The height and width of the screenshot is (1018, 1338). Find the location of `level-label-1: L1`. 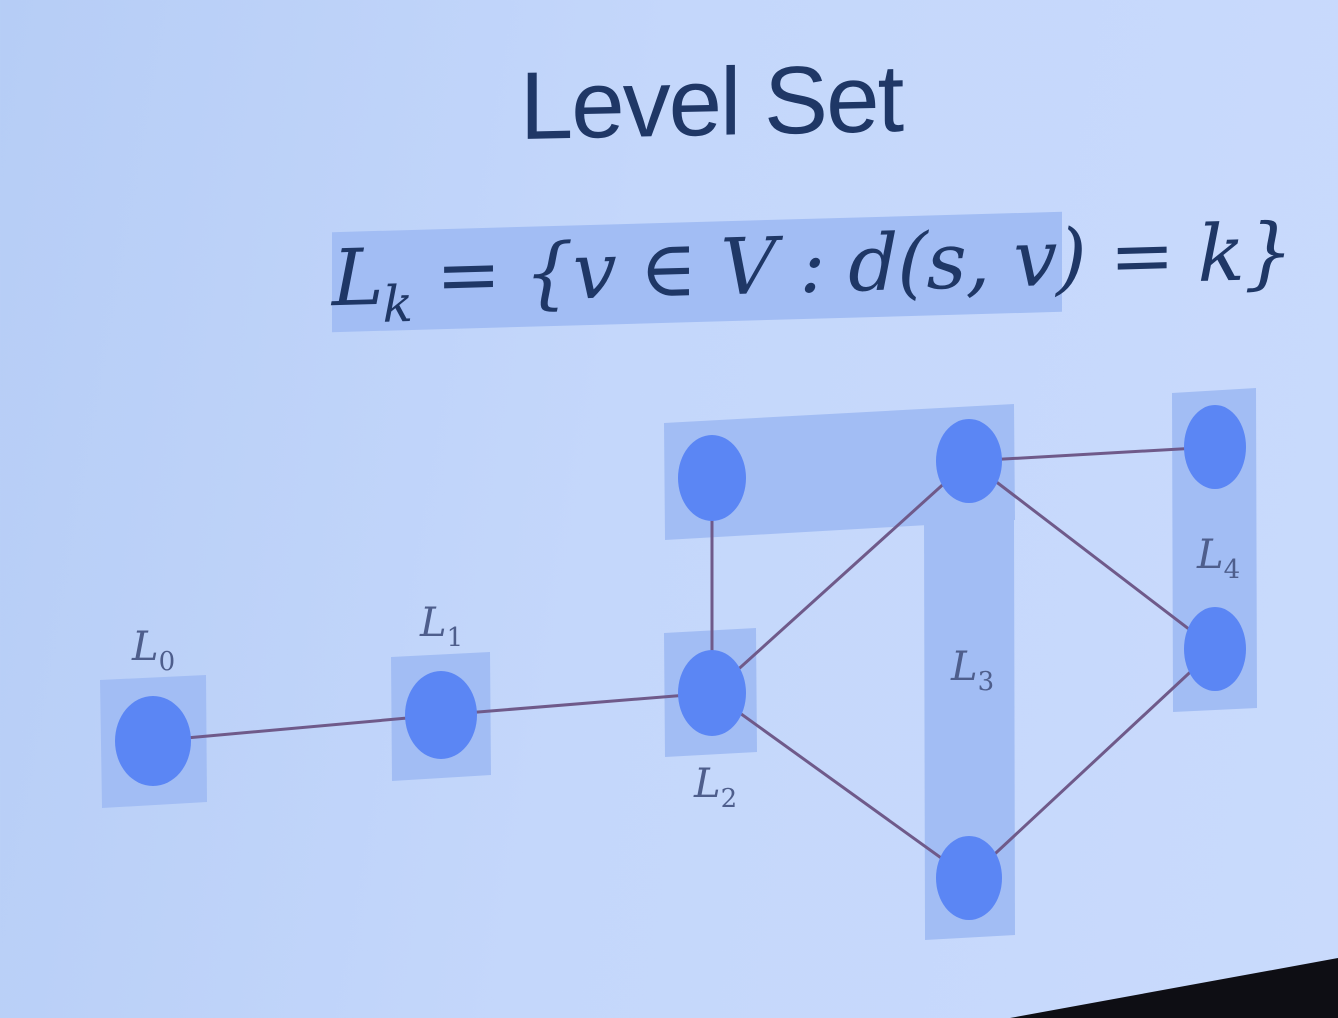

level-label-1: L1 is located at coordinates (441, 626).